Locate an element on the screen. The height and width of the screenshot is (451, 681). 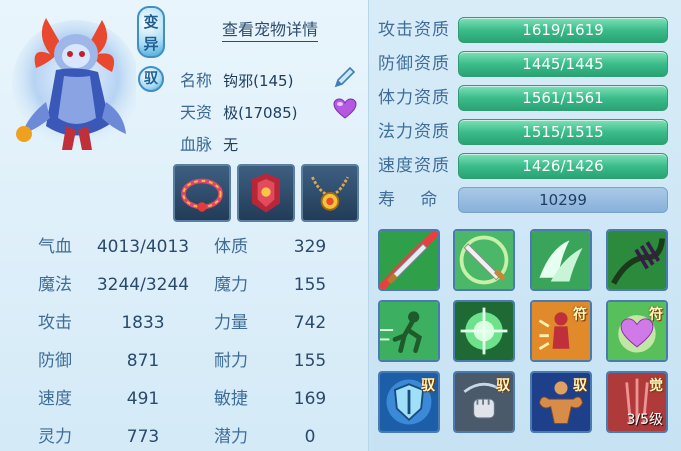
attr-label: 防御 is located at coordinates (55, 361).